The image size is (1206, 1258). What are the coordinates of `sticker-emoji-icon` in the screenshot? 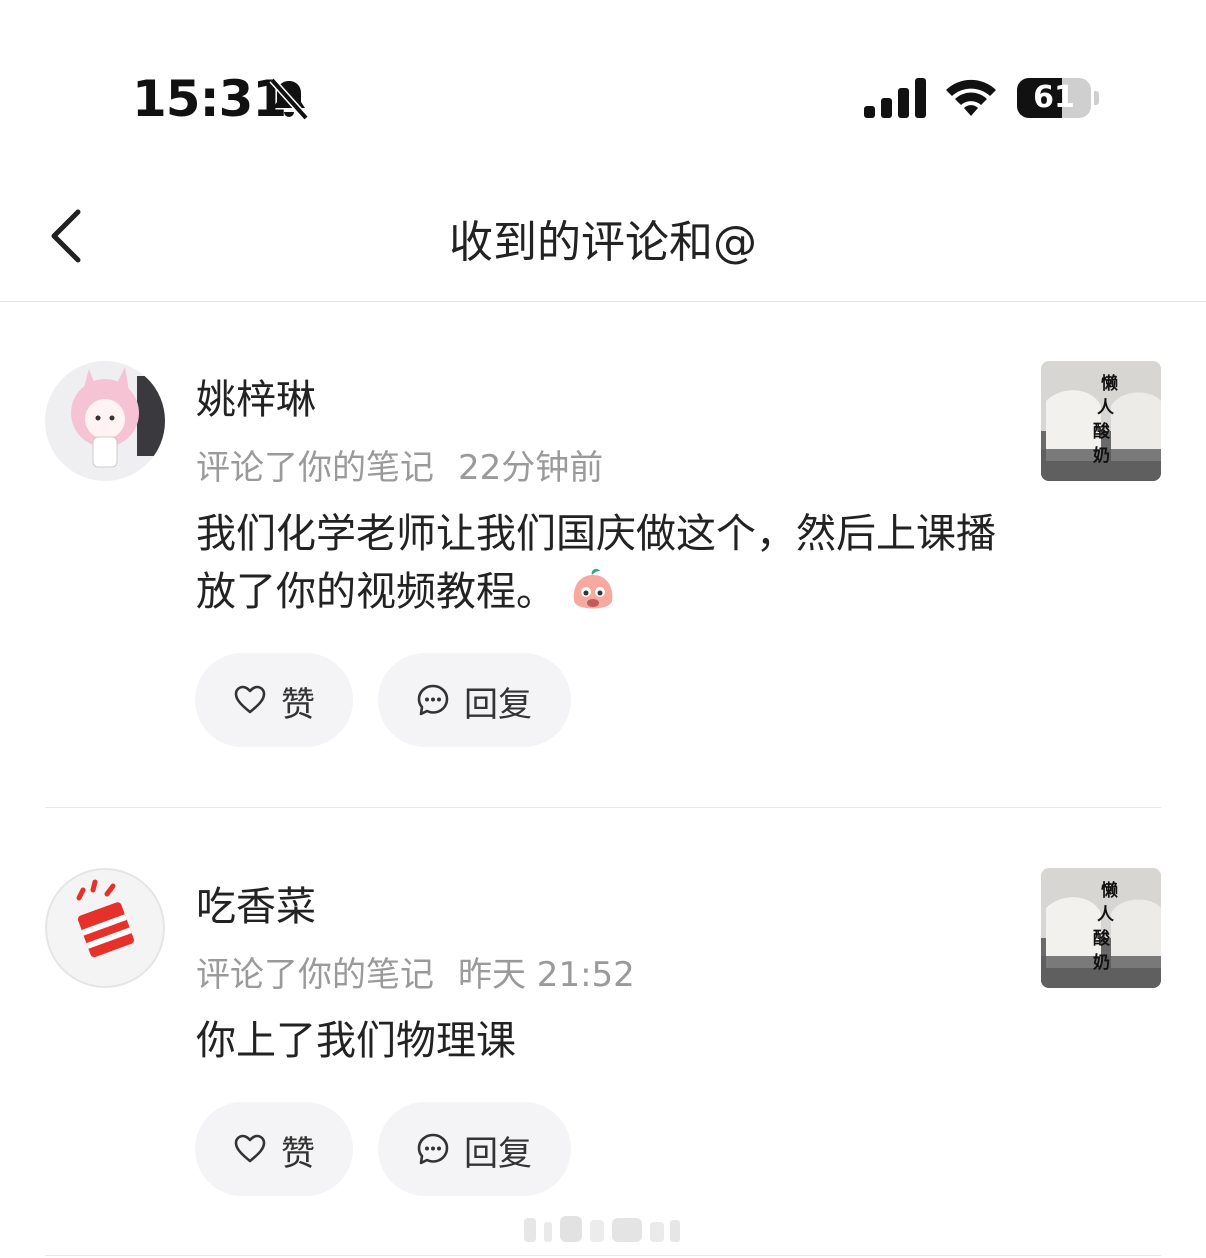 It's located at (593, 588).